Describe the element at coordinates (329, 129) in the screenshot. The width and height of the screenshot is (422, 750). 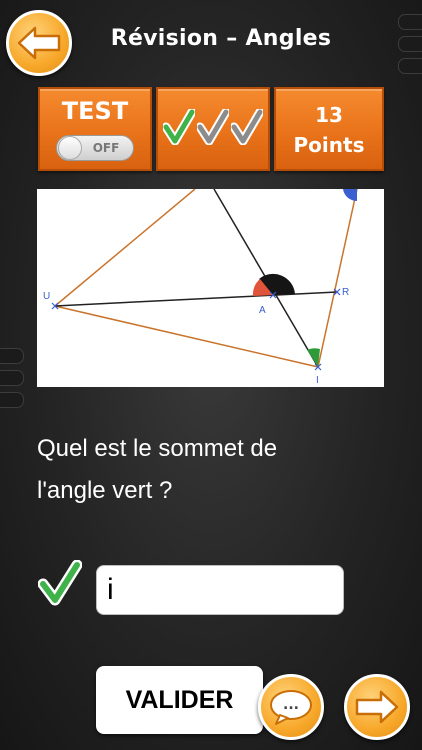
I see `points-panel: 13 Points` at that location.